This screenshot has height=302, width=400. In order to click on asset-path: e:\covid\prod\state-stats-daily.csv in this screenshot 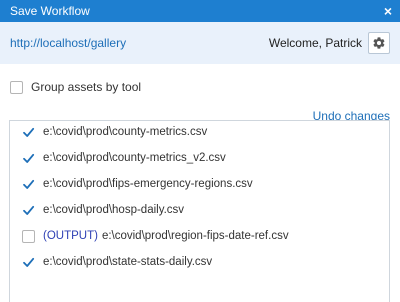, I will do `click(128, 262)`.